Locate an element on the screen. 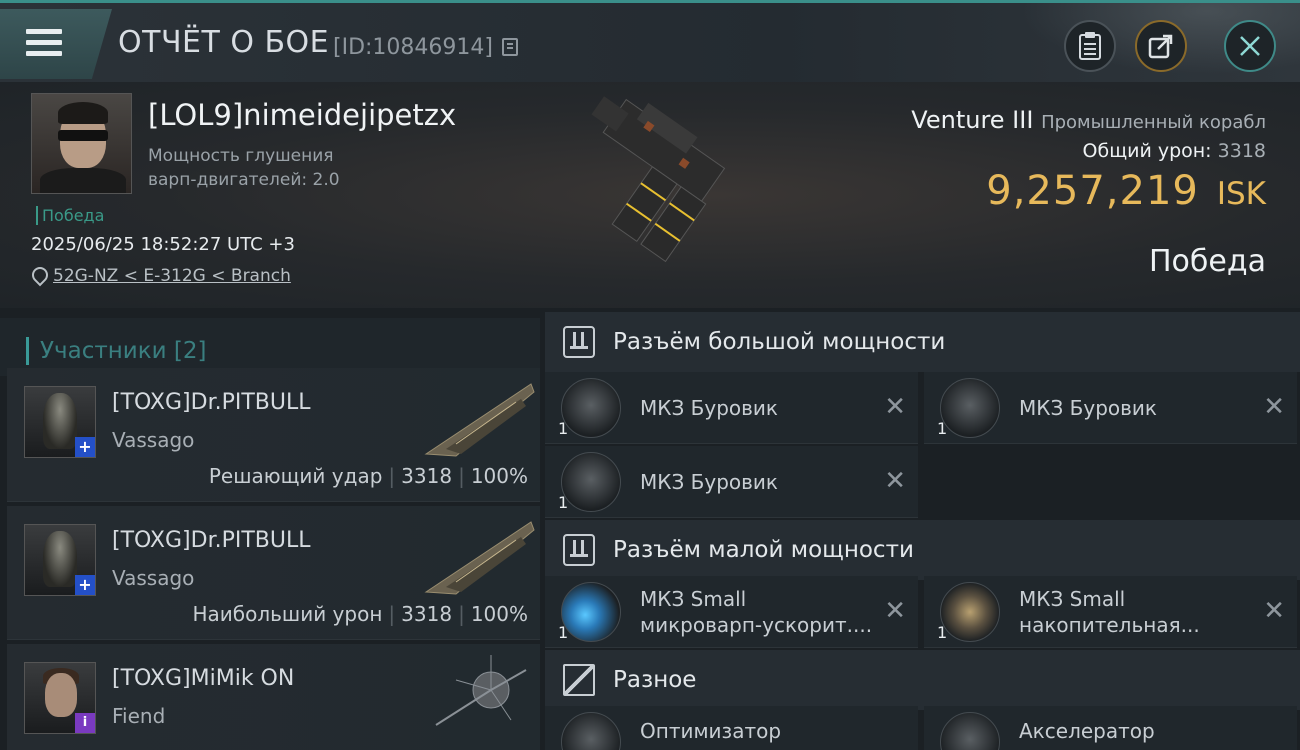  participant-avatar: i is located at coordinates (60, 698).